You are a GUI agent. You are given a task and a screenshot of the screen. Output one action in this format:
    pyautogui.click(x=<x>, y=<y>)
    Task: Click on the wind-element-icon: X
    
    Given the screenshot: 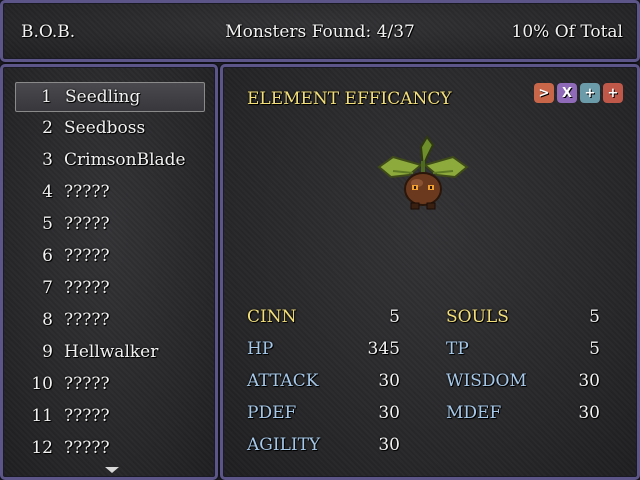 What is the action you would take?
    pyautogui.click(x=567, y=93)
    